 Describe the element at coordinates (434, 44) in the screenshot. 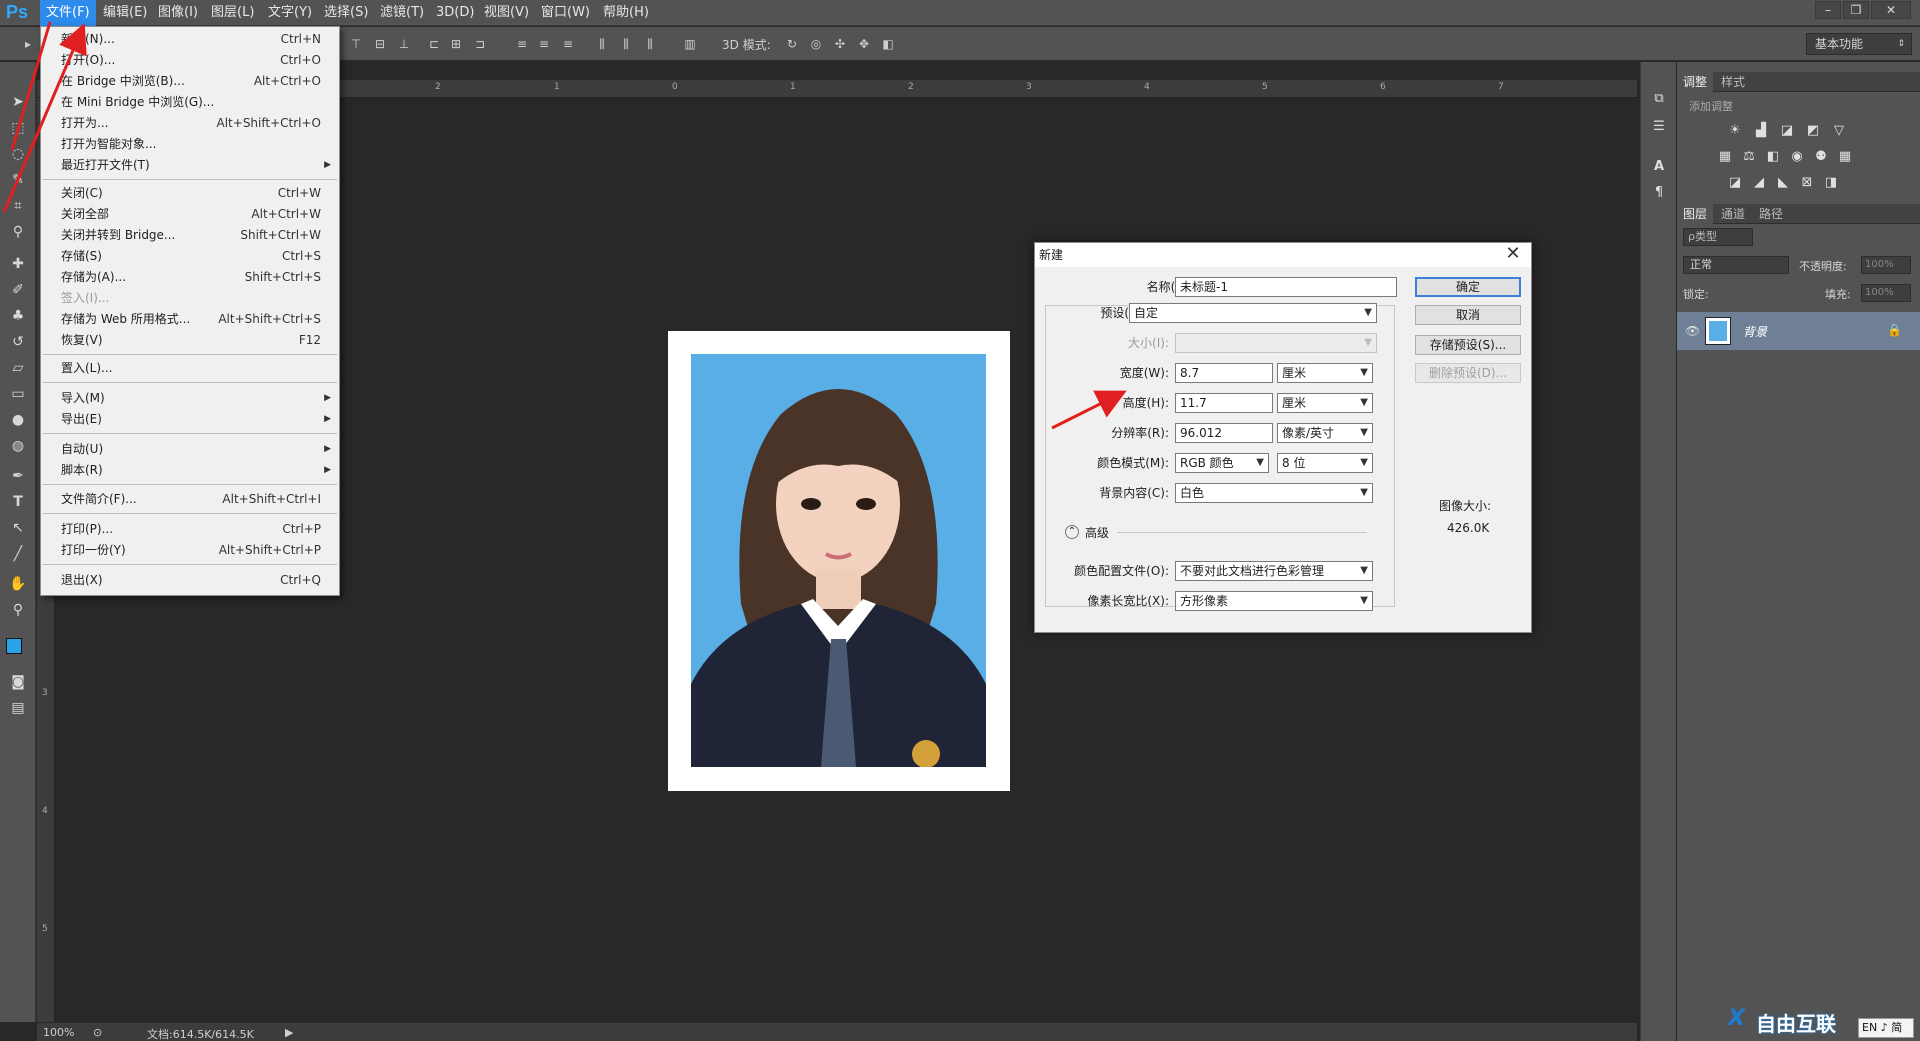

I see `align-left-icon: ⊏` at that location.